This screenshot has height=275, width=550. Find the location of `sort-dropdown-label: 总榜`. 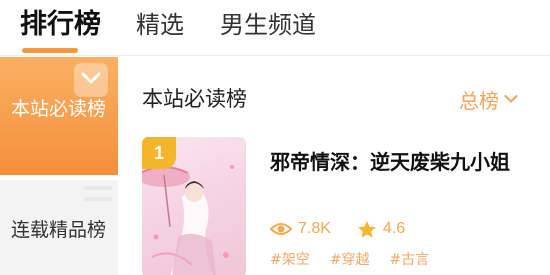

sort-dropdown-label: 总榜 is located at coordinates (479, 100).